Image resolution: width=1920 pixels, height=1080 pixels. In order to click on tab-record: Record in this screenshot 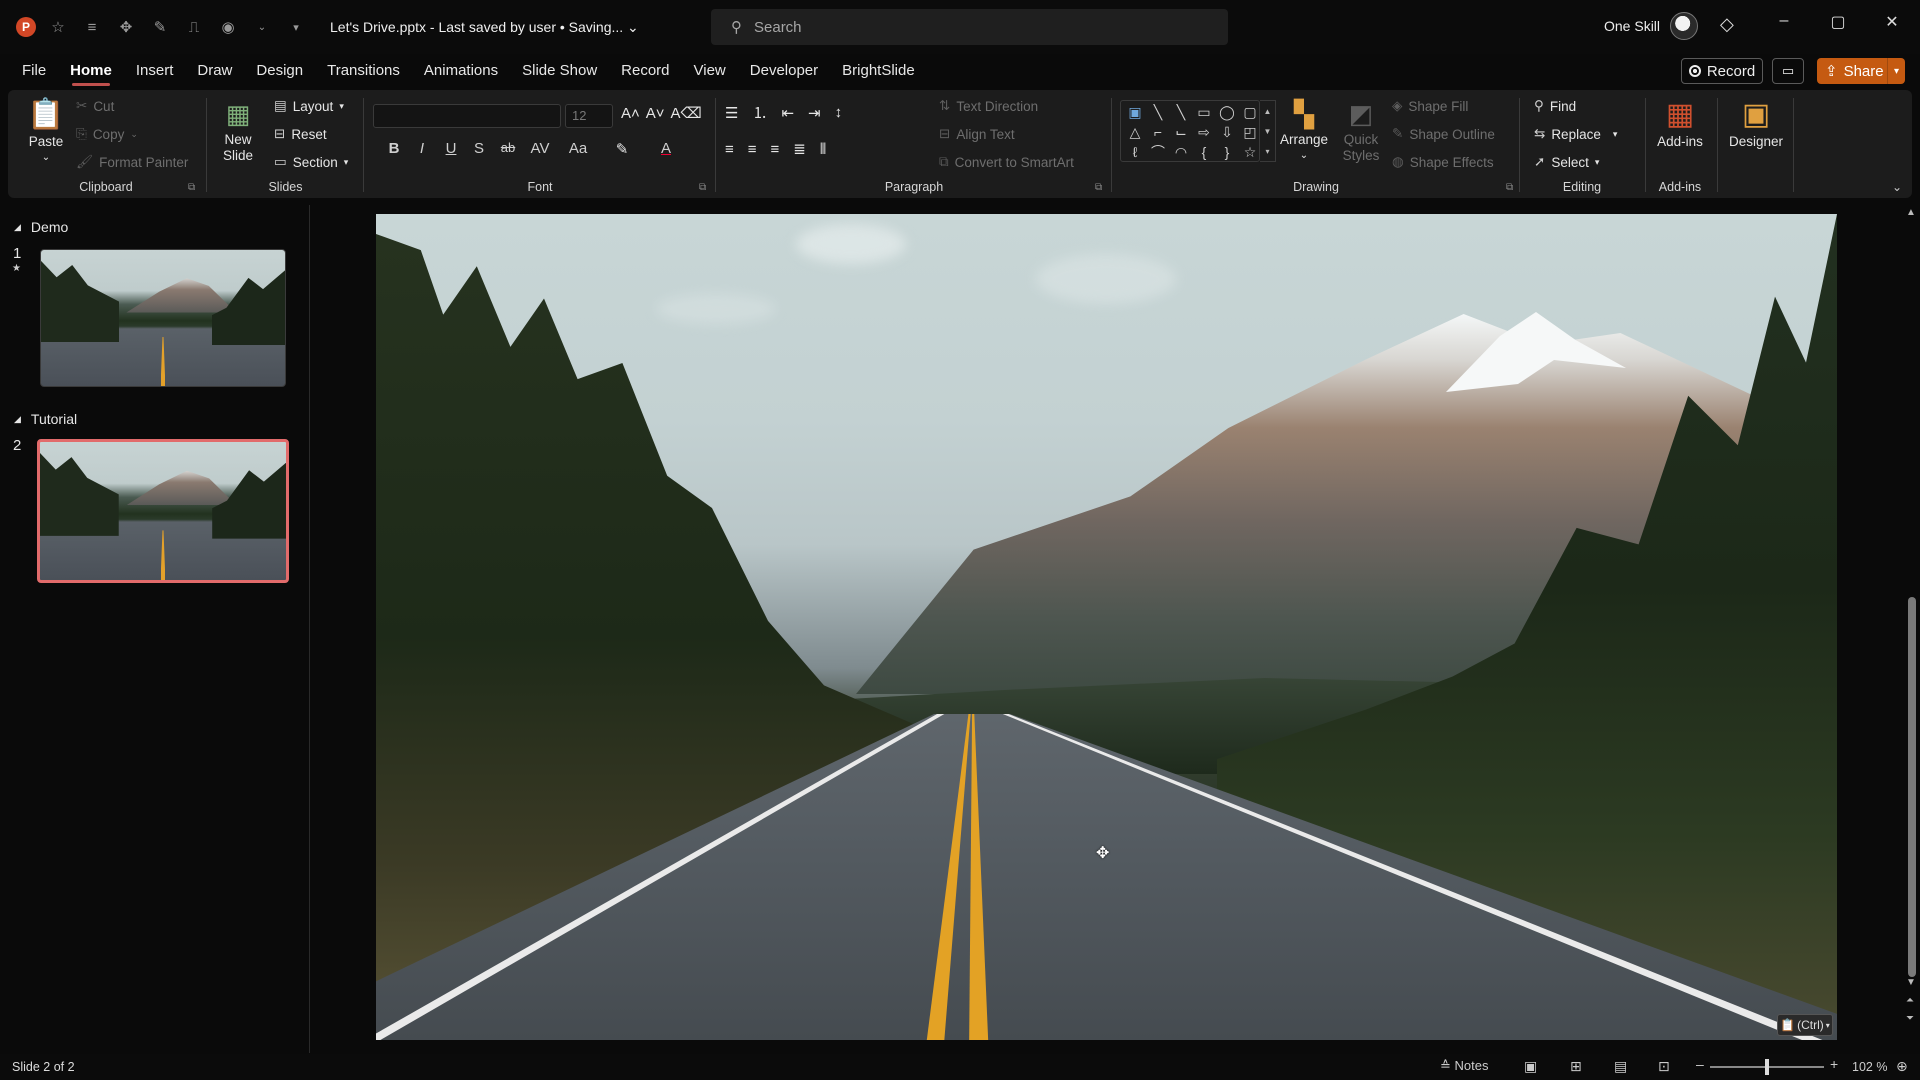, I will do `click(645, 71)`.